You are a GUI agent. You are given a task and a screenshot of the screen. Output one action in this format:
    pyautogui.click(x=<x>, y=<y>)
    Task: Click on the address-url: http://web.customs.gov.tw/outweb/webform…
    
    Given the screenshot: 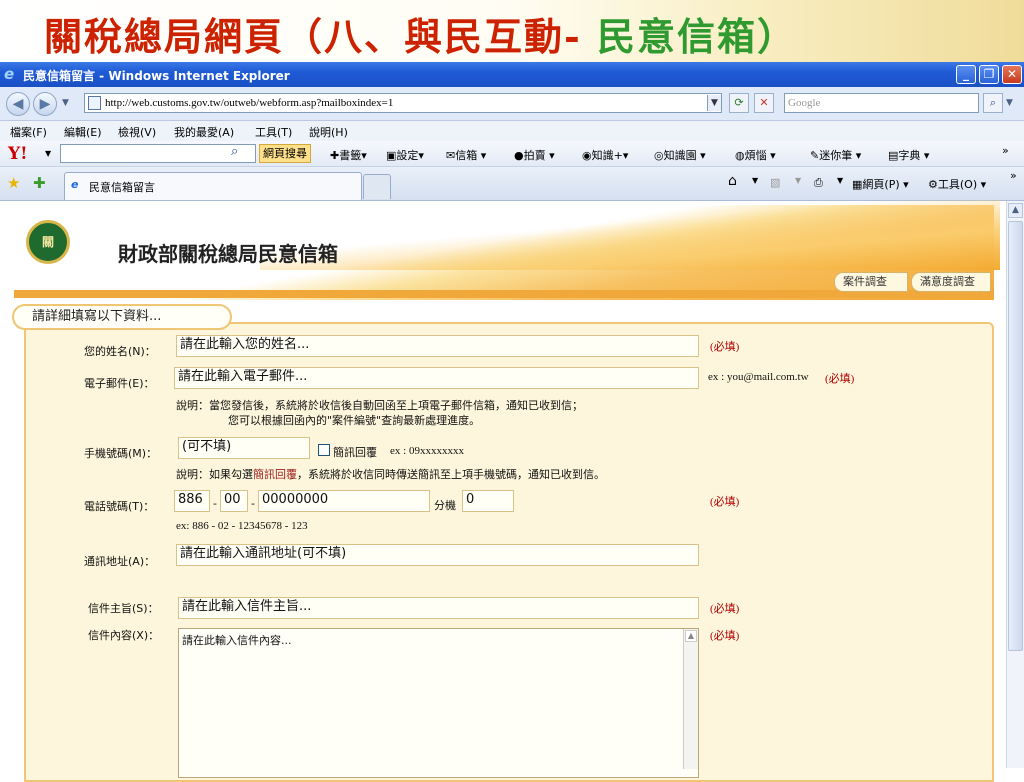 What is the action you would take?
    pyautogui.click(x=249, y=103)
    